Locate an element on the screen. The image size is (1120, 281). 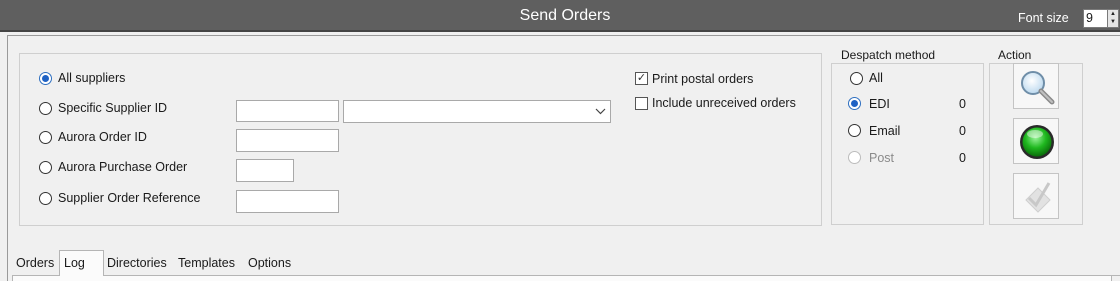
spin-up-icon: ▲ is located at coordinates (1113, 14).